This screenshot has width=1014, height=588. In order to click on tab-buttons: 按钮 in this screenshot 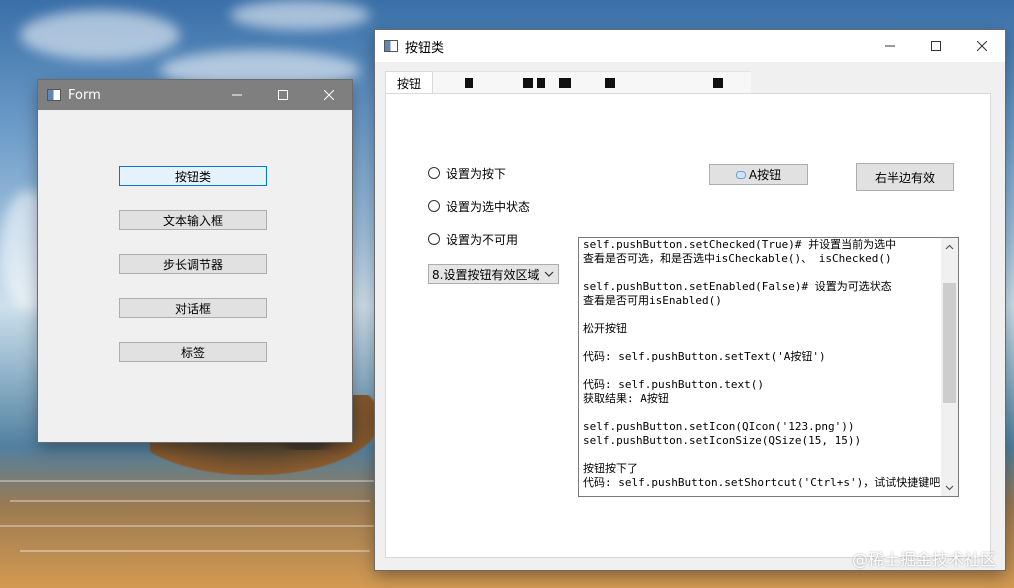, I will do `click(409, 82)`.